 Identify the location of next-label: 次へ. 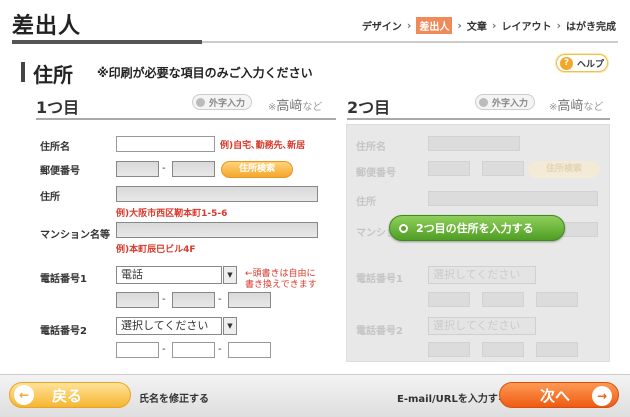
(555, 395).